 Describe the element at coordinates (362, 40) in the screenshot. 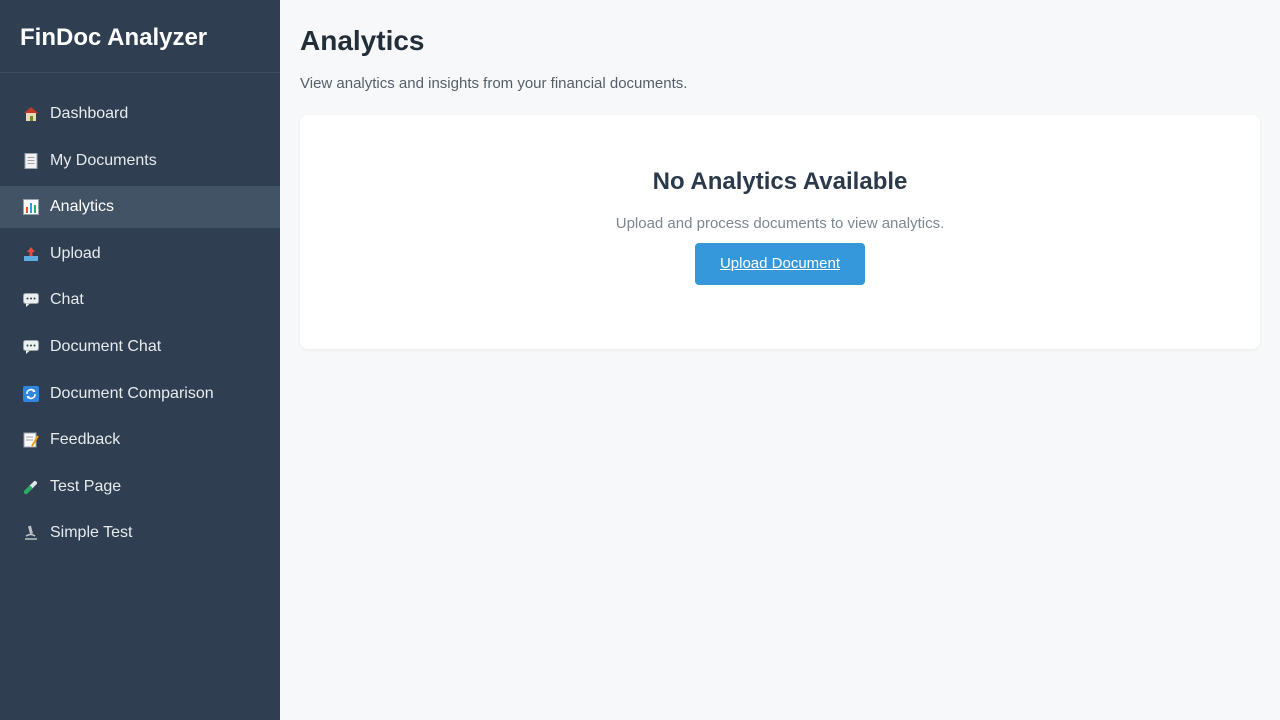

I see `page-title: Analytics` at that location.